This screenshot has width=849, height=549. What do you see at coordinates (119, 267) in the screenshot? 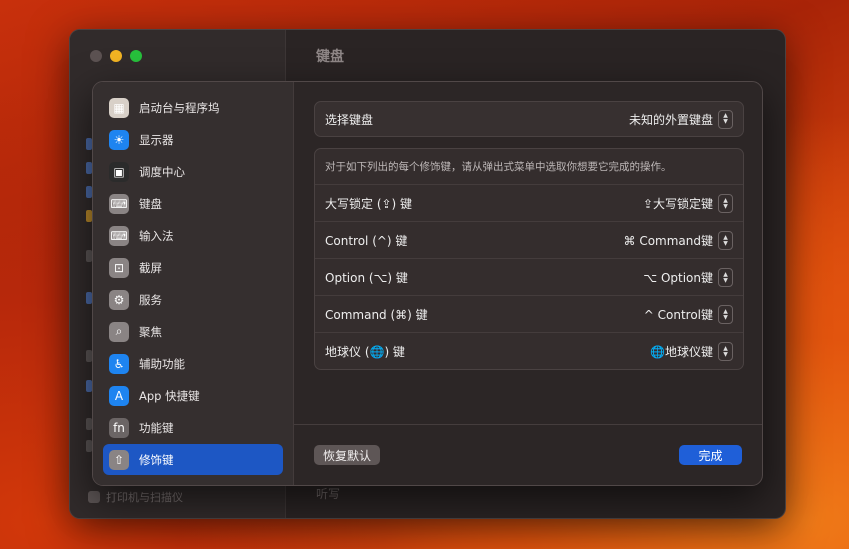
I see `screenshot-icon: ⊡` at bounding box center [119, 267].